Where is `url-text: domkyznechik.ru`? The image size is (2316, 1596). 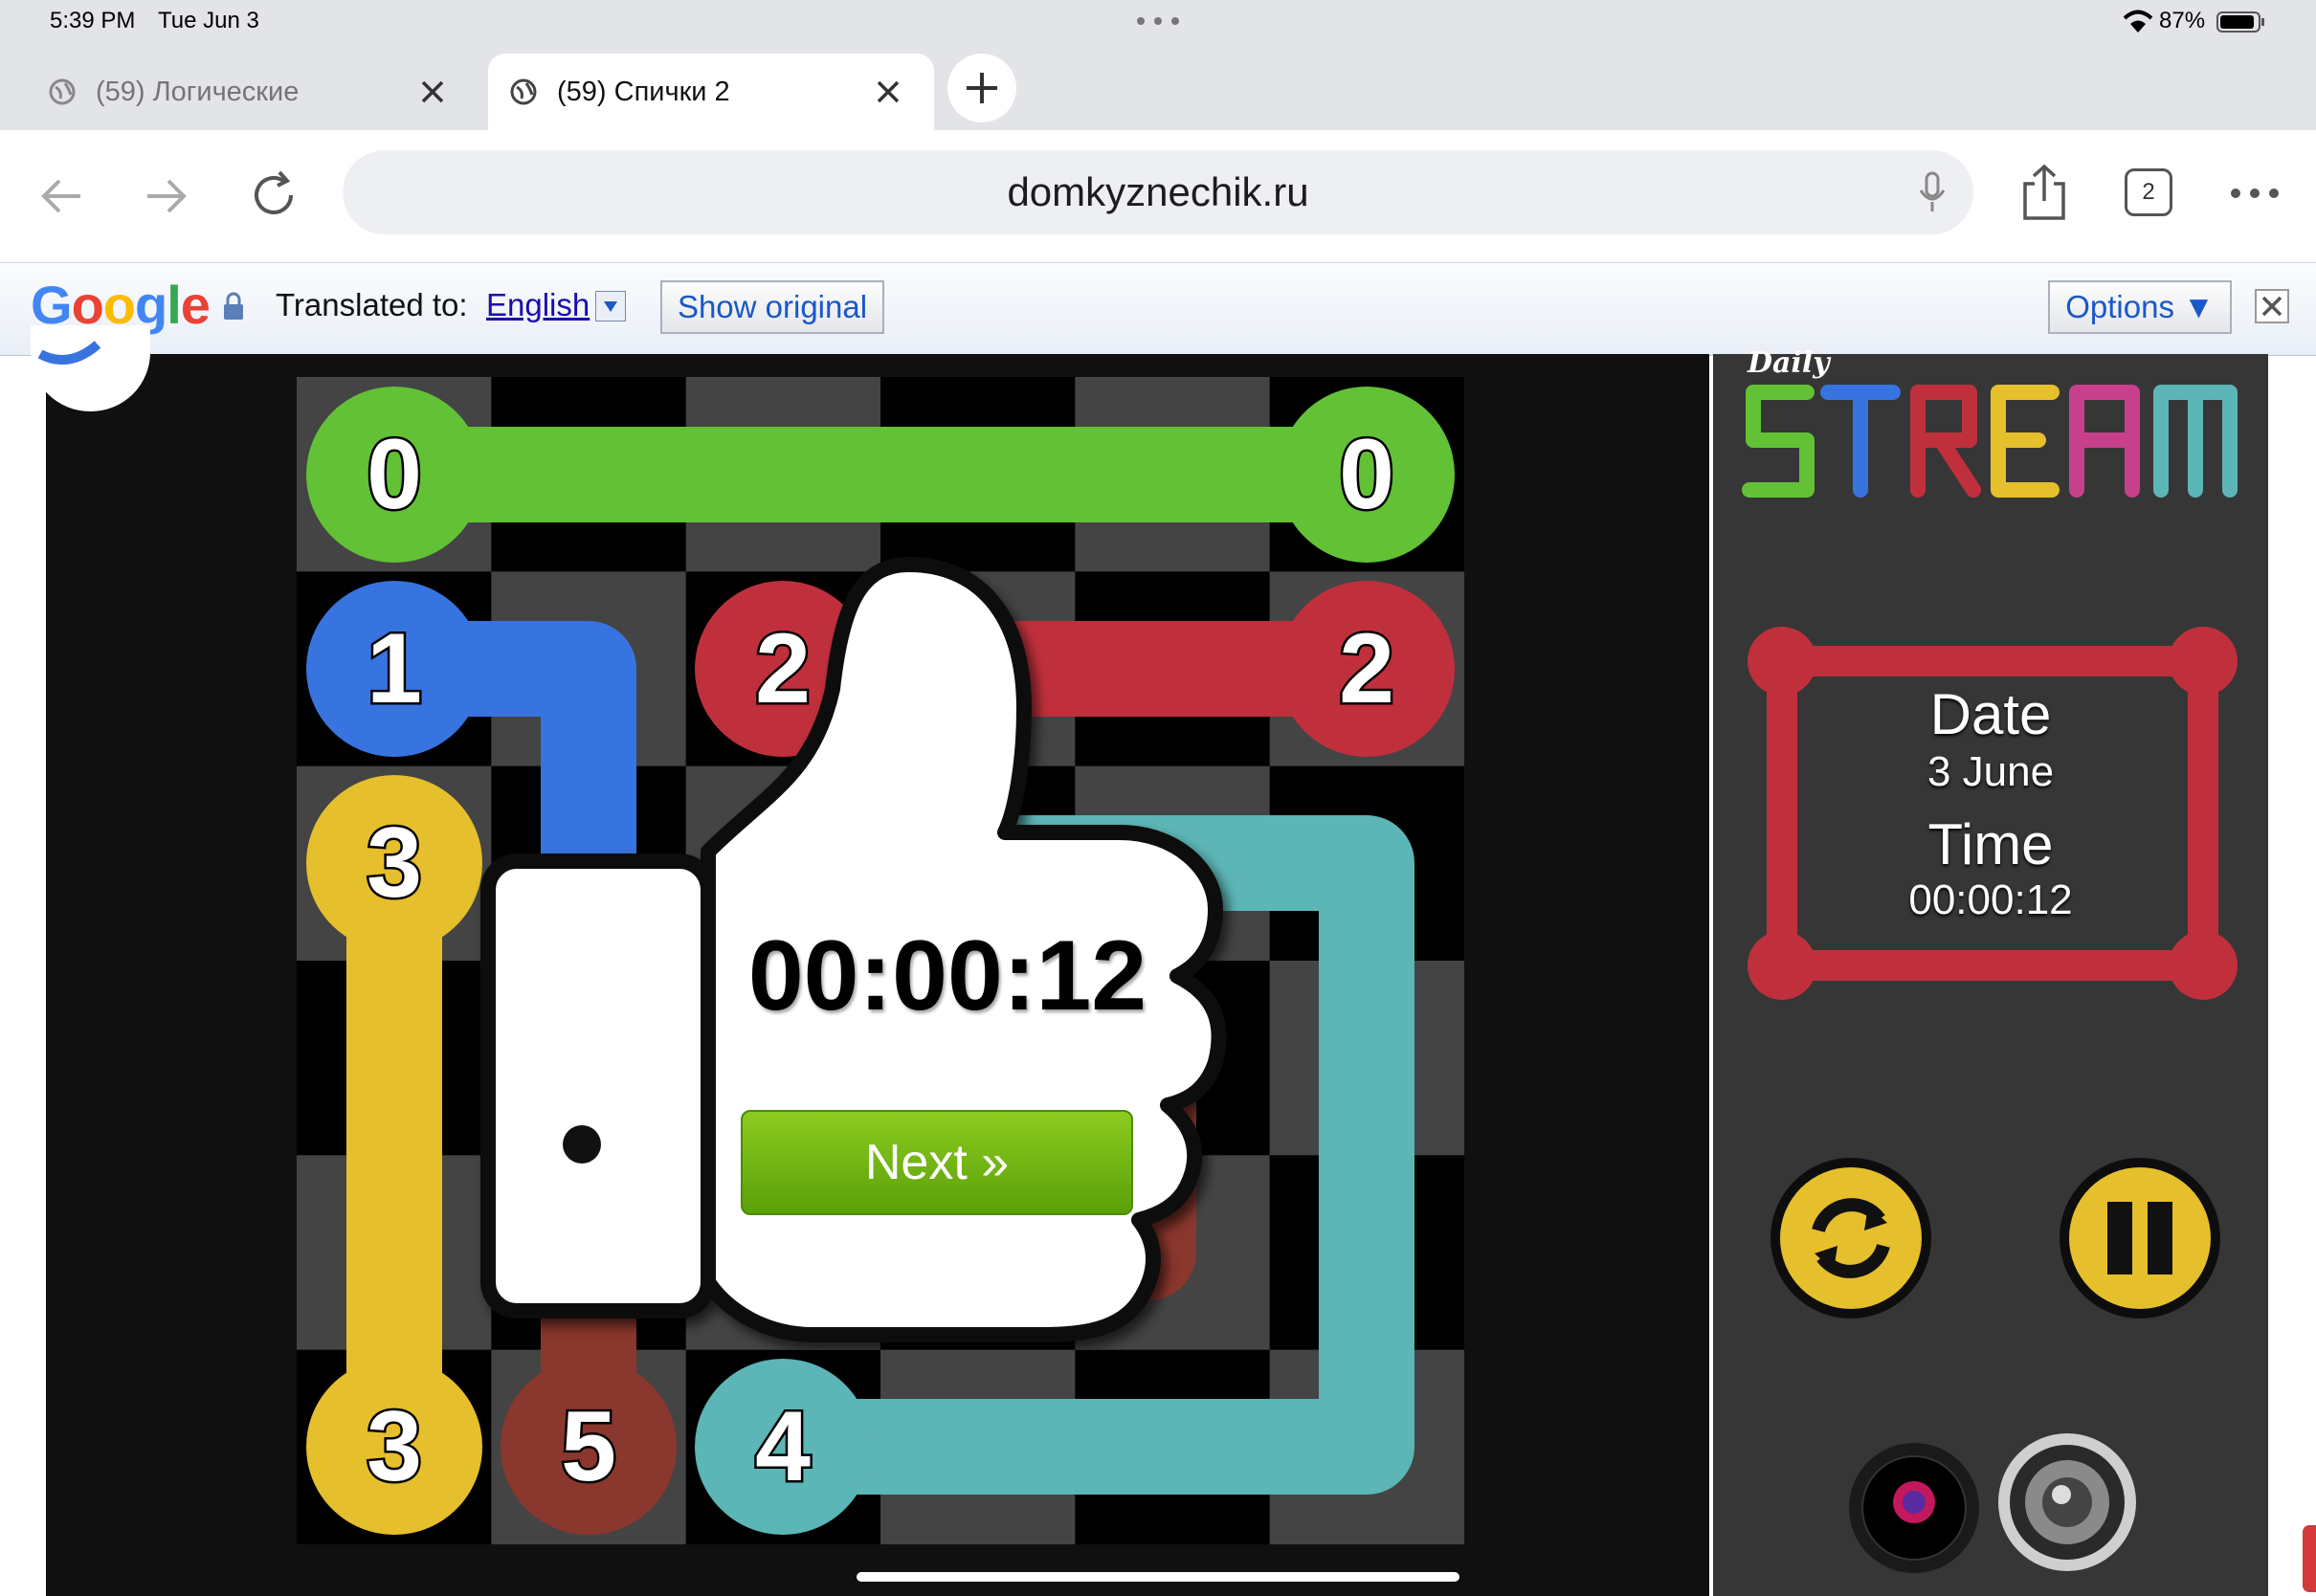 url-text: domkyznechik.ru is located at coordinates (1158, 192).